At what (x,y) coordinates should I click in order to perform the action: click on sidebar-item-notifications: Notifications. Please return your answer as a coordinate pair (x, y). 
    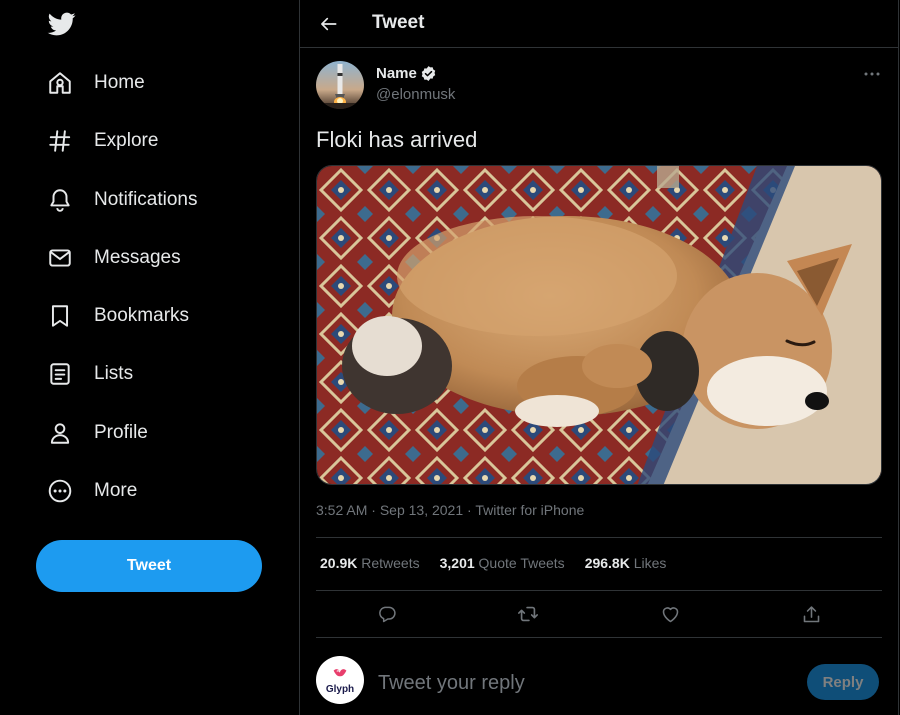
    Looking at the image, I should click on (122, 200).